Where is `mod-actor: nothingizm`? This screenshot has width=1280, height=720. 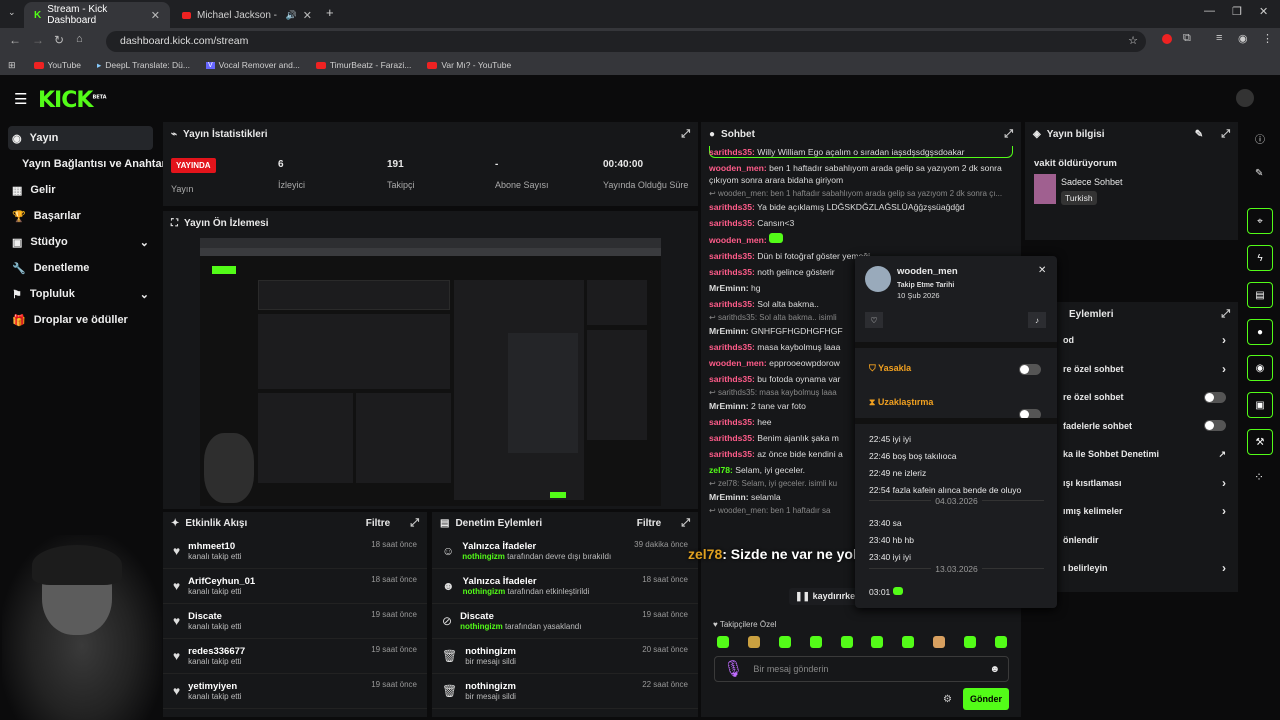
mod-actor: nothingizm is located at coordinates (481, 626).